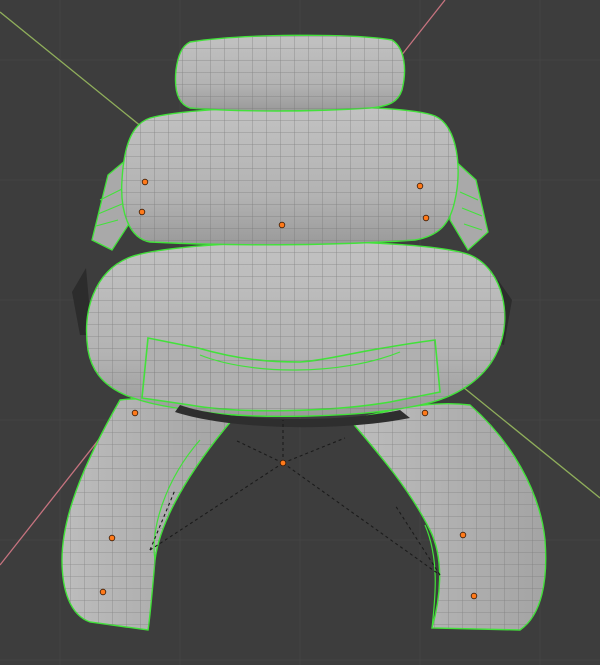  I want to click on top-roll-compartment, so click(290, 73).